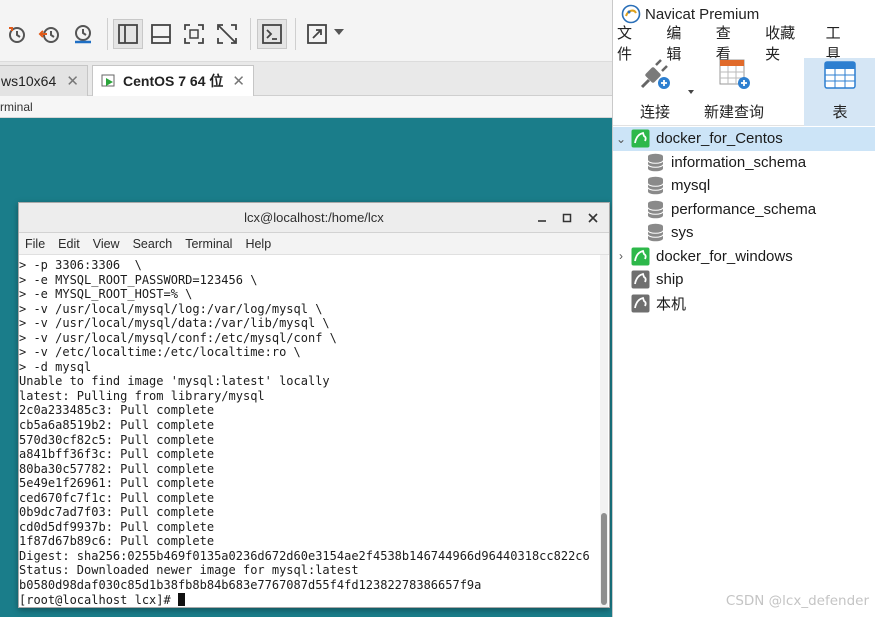 This screenshot has width=875, height=617. I want to click on vm-tab-centos: CentOS 7 64 位 ✕, so click(173, 80).